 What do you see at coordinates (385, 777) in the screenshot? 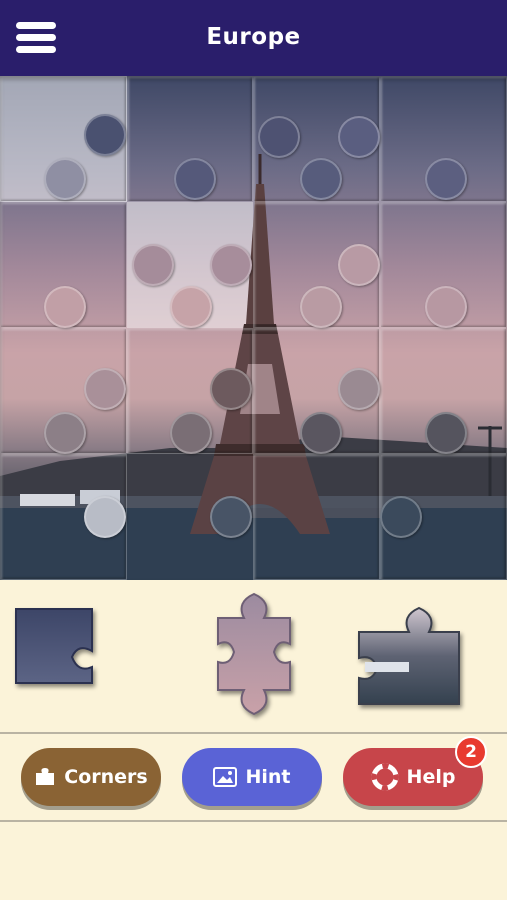
I see `lifebuoy-icon` at bounding box center [385, 777].